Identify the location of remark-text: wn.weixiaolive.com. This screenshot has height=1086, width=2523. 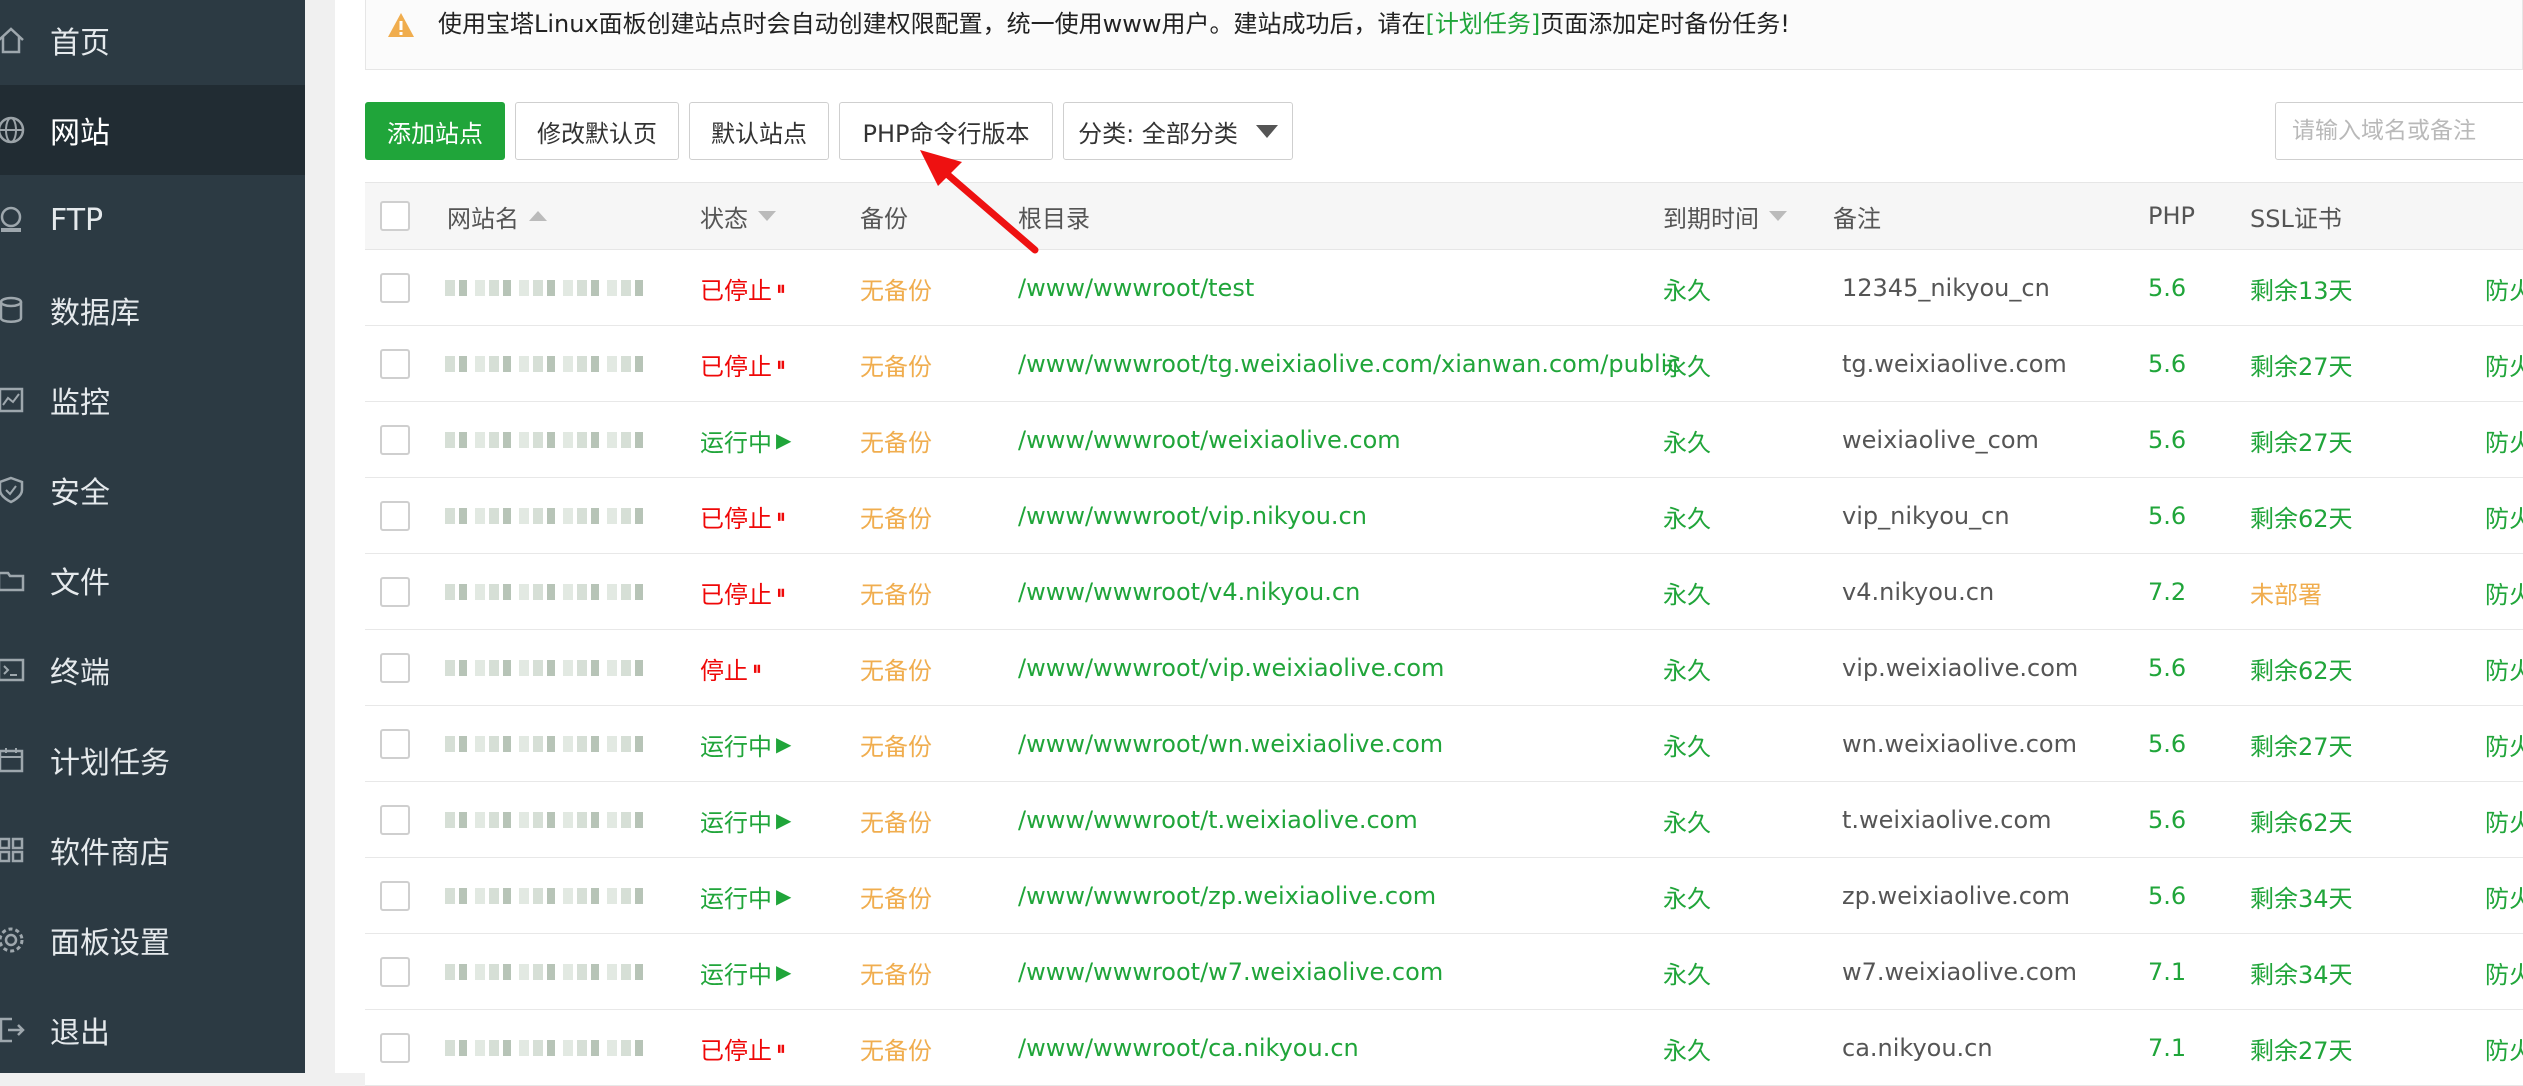
(1959, 744).